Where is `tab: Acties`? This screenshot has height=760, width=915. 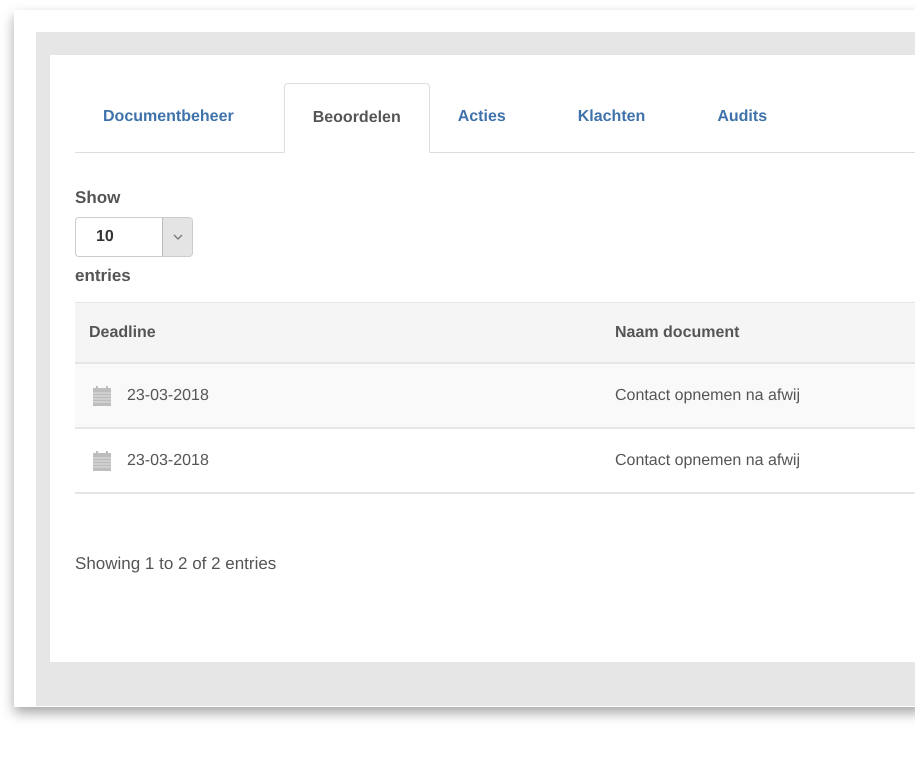
tab: Acties is located at coordinates (482, 117).